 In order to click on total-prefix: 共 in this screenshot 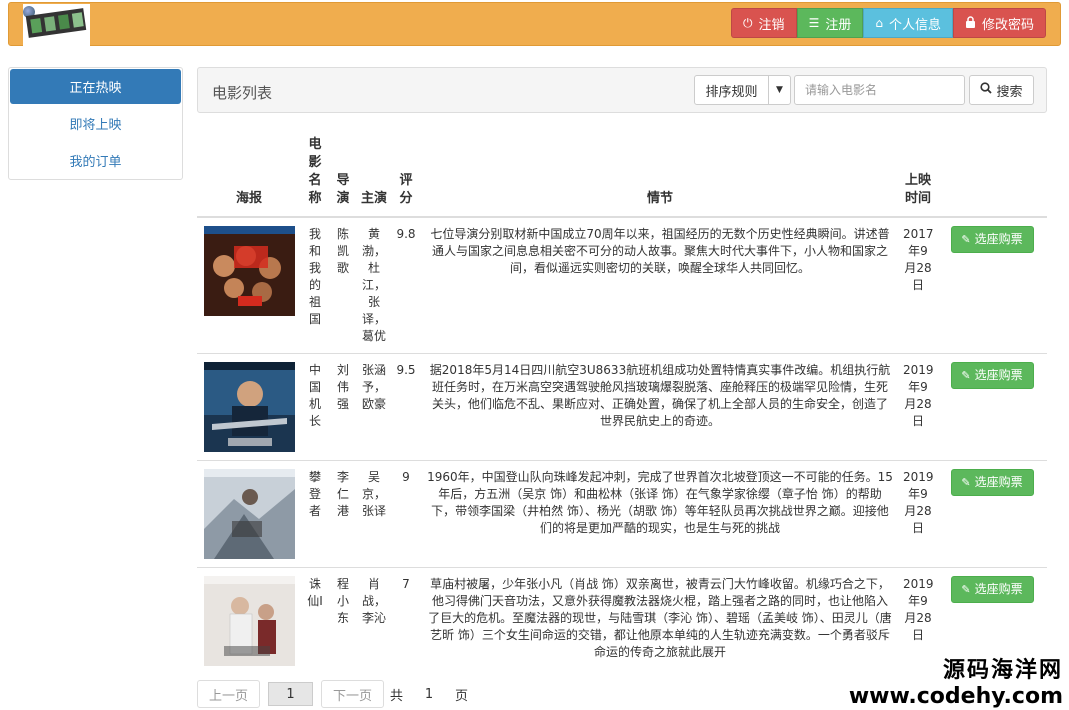, I will do `click(397, 696)`.